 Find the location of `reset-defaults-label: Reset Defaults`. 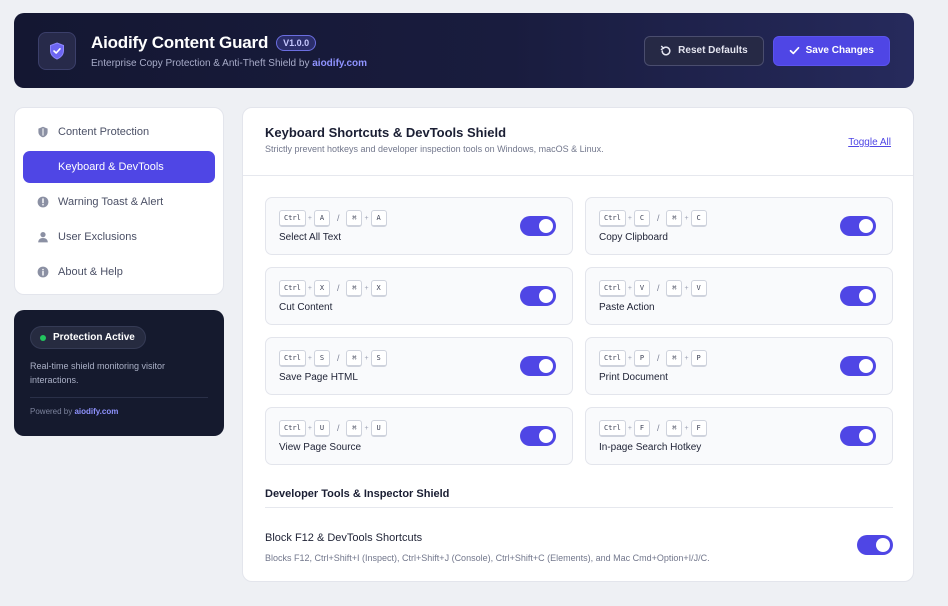

reset-defaults-label: Reset Defaults is located at coordinates (713, 50).